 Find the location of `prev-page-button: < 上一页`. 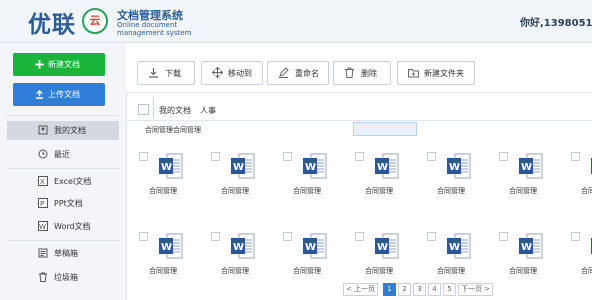

prev-page-button: < 上一页 is located at coordinates (360, 289).